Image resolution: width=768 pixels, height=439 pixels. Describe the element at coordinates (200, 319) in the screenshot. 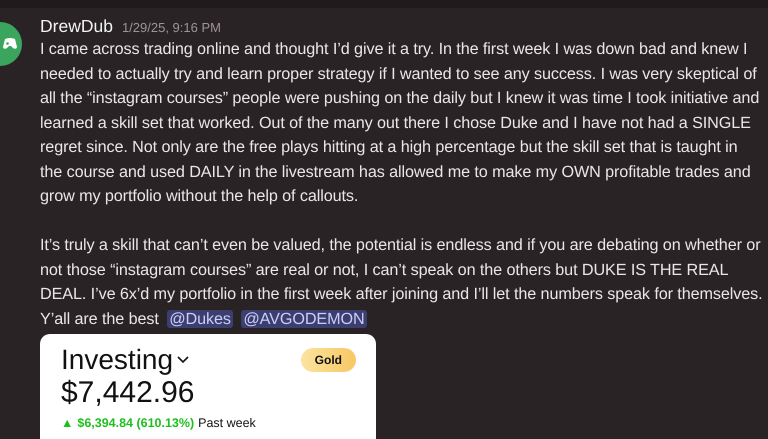

I see `mention-link: @Dukes` at that location.